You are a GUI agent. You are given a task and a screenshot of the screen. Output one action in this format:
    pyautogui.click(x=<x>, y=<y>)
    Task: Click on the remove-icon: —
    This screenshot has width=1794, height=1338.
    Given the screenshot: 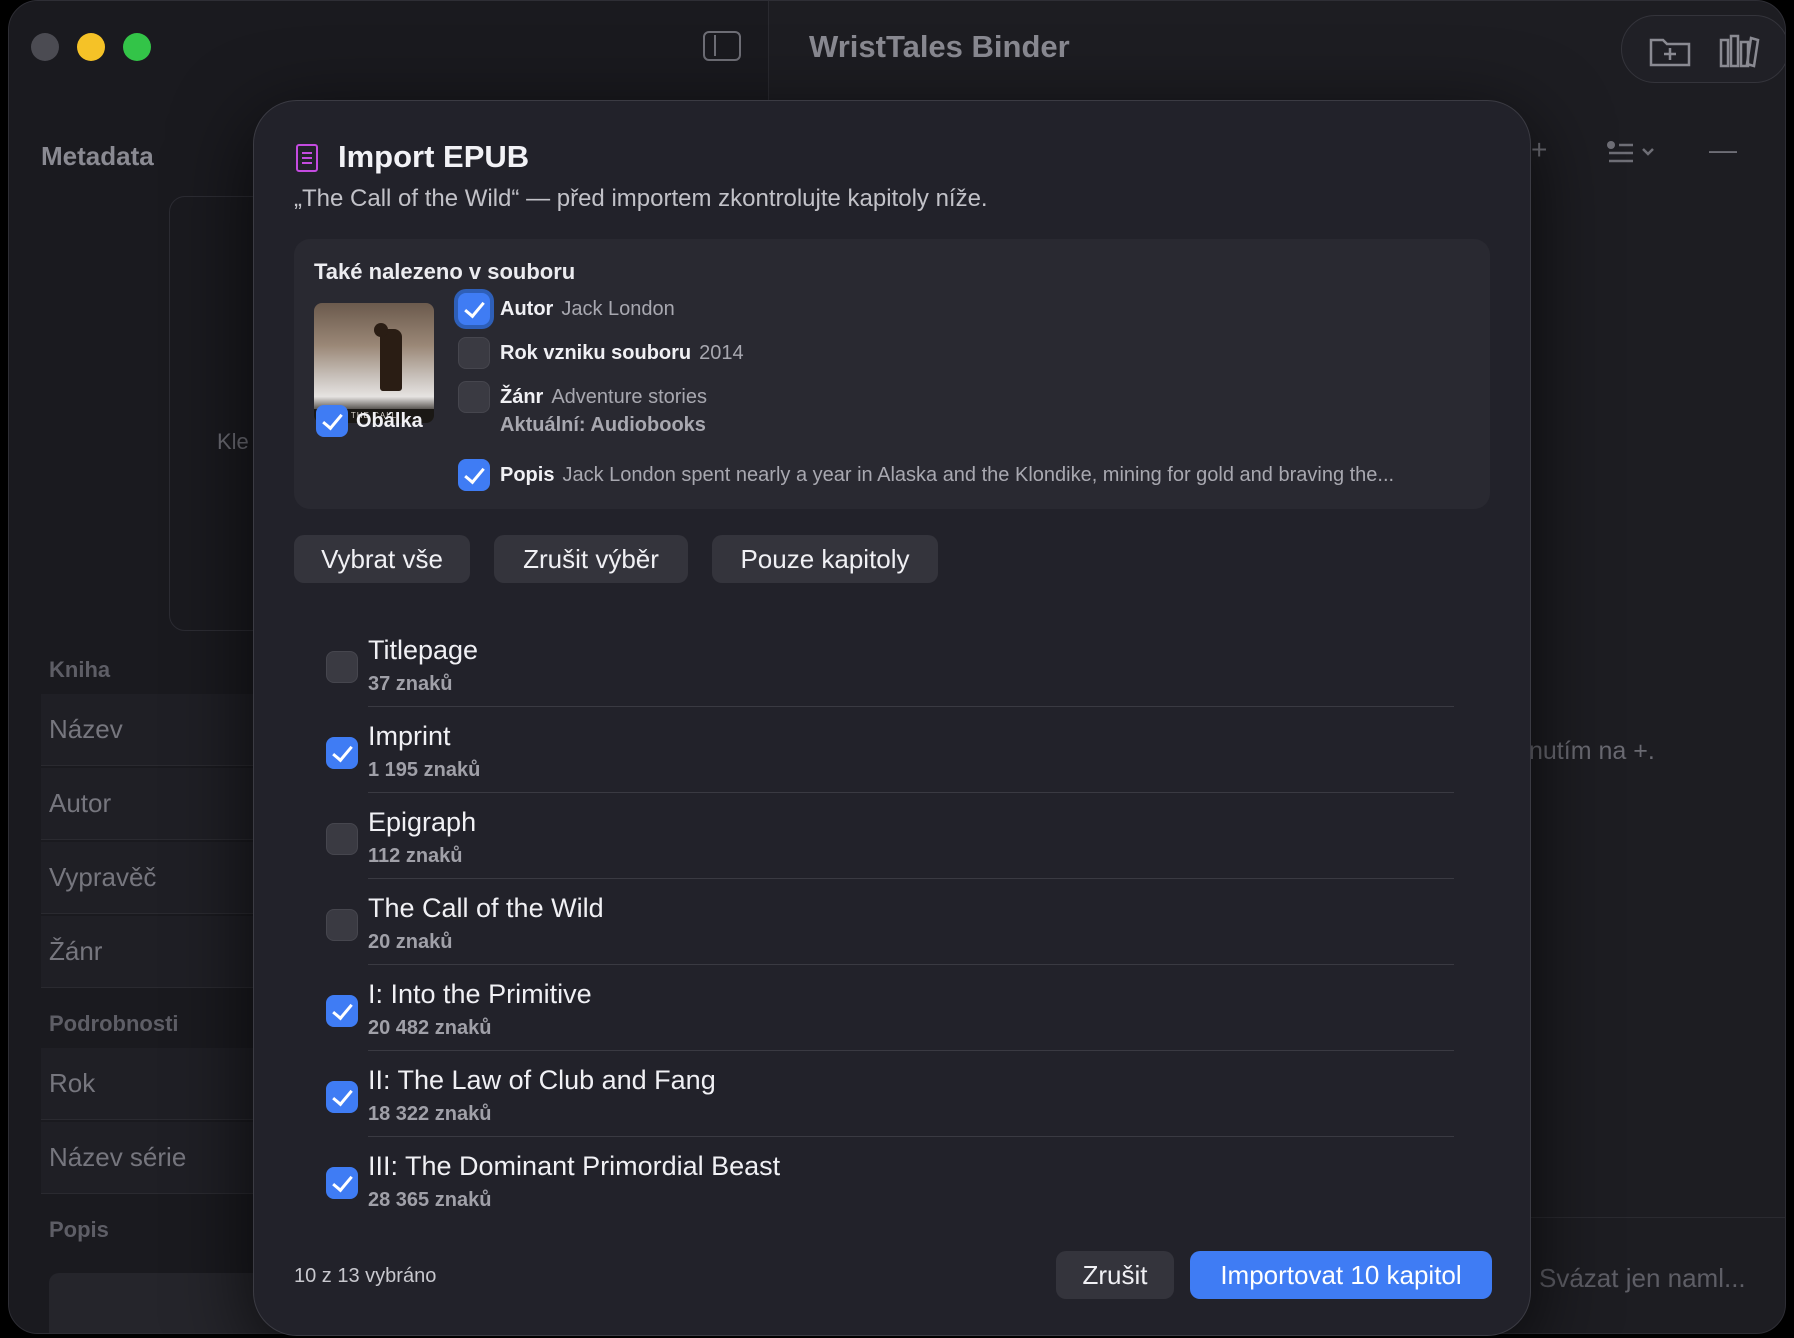 What is the action you would take?
    pyautogui.click(x=1723, y=154)
    